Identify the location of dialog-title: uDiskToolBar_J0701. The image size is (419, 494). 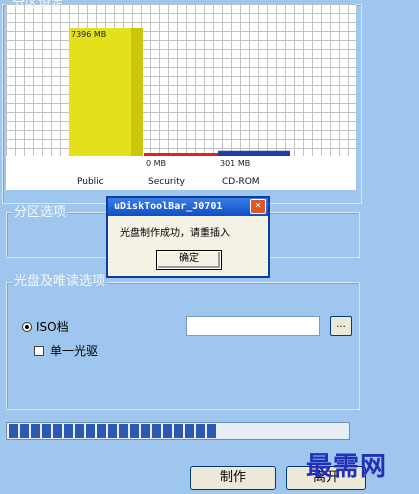
(168, 206).